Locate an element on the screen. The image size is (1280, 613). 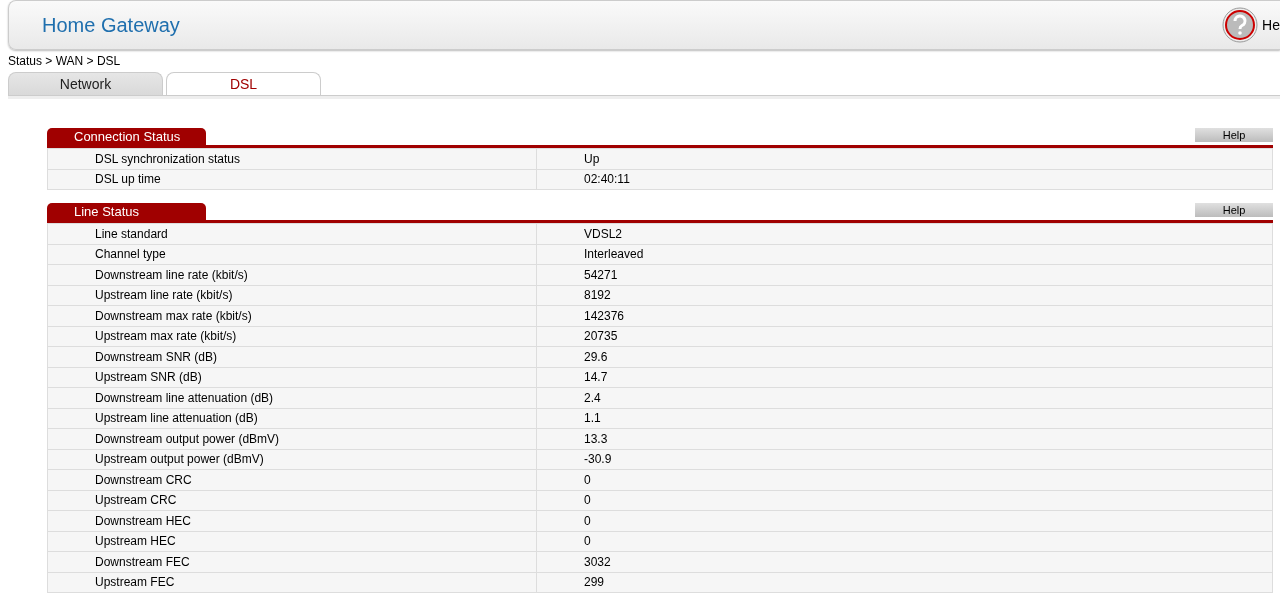
table-cell: Downstream SNR (dB) is located at coordinates (292, 356).